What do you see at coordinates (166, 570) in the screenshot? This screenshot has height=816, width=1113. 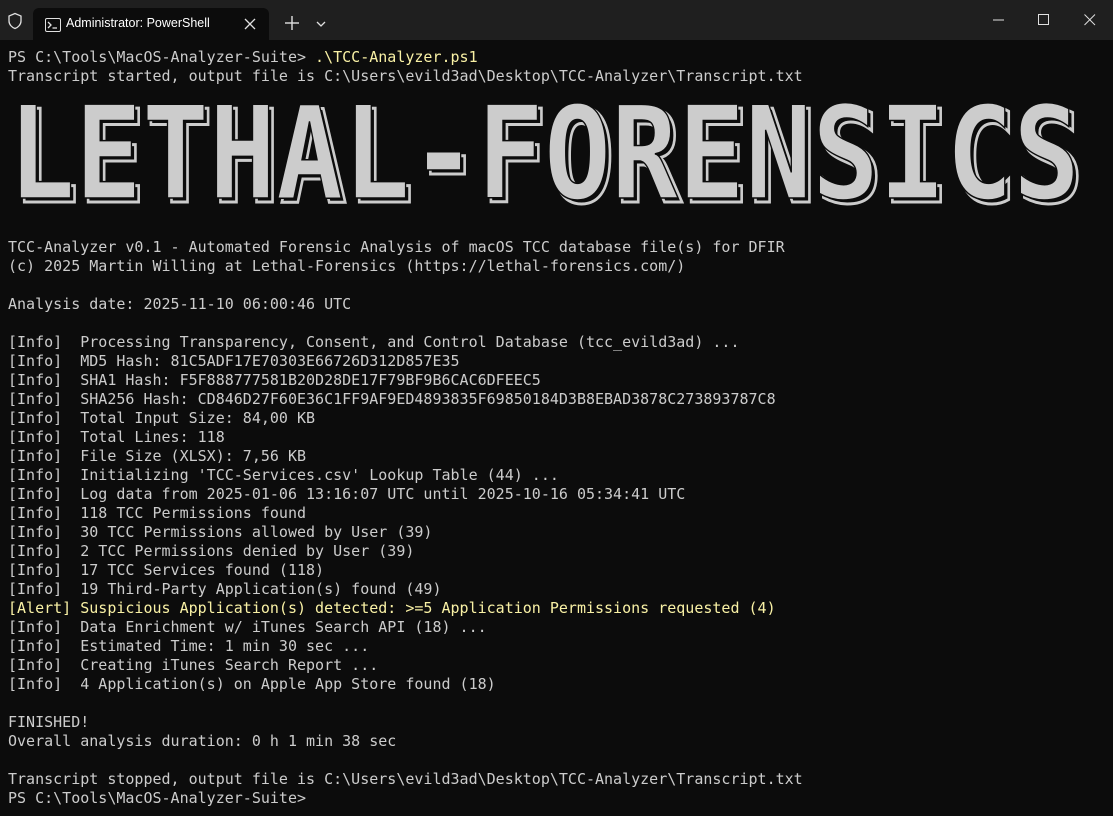 I see `log-line: [Info] 17 TCC Services found (118)` at bounding box center [166, 570].